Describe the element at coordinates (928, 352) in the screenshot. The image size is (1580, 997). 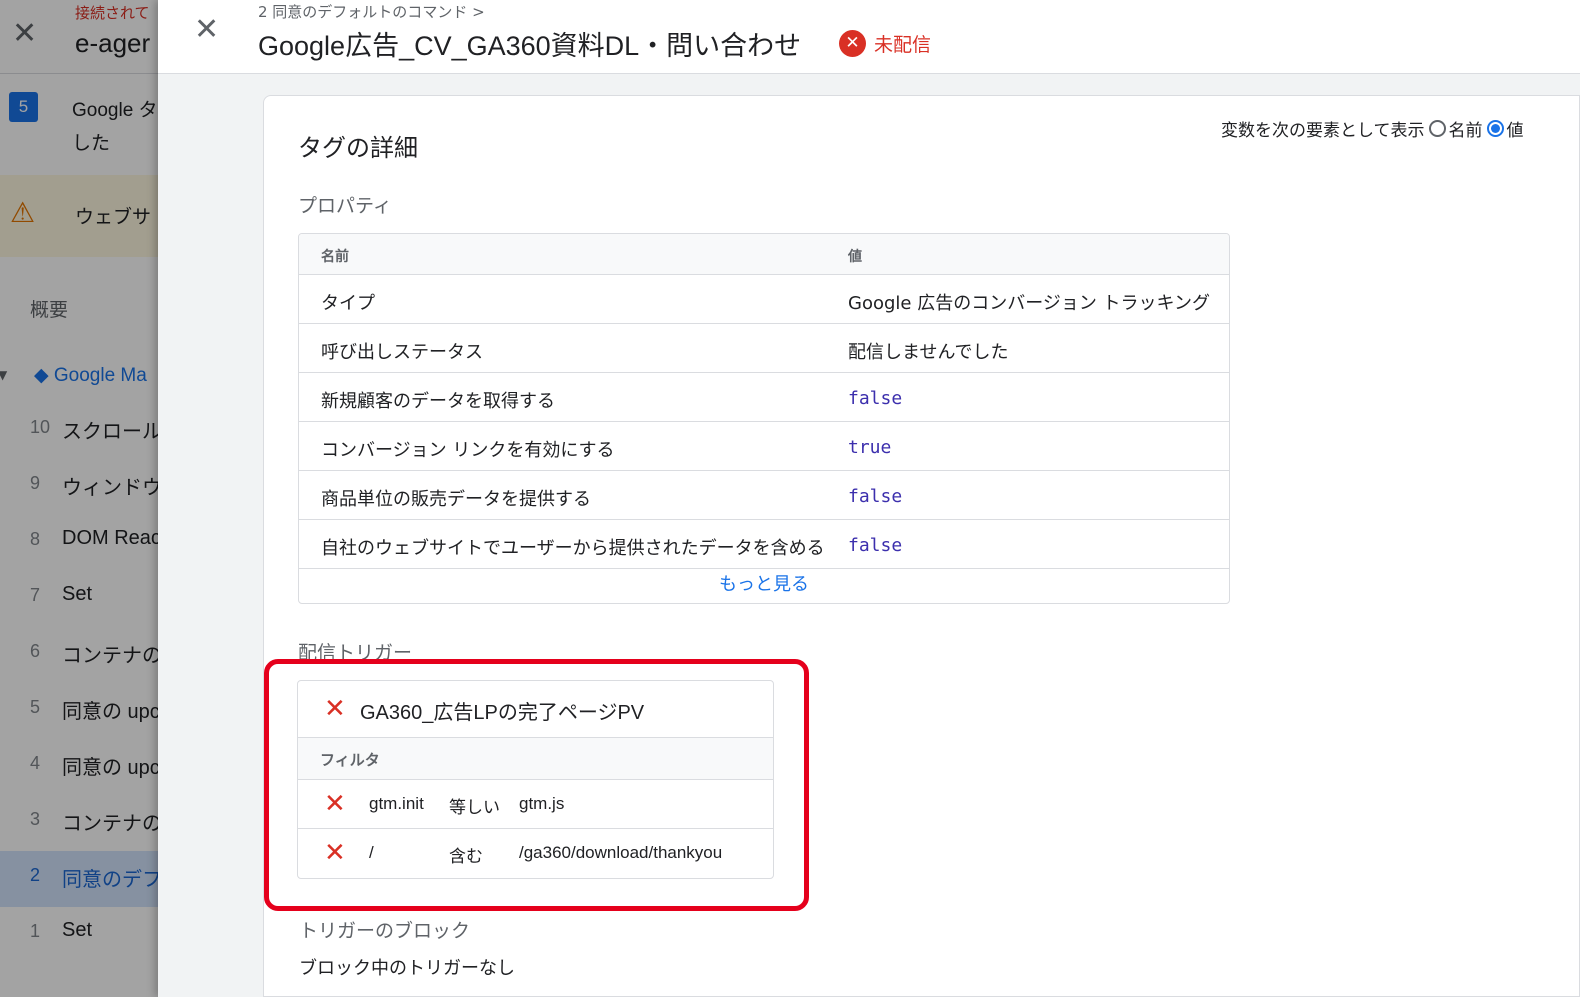
I see `property-value: 配信しませんでした` at that location.